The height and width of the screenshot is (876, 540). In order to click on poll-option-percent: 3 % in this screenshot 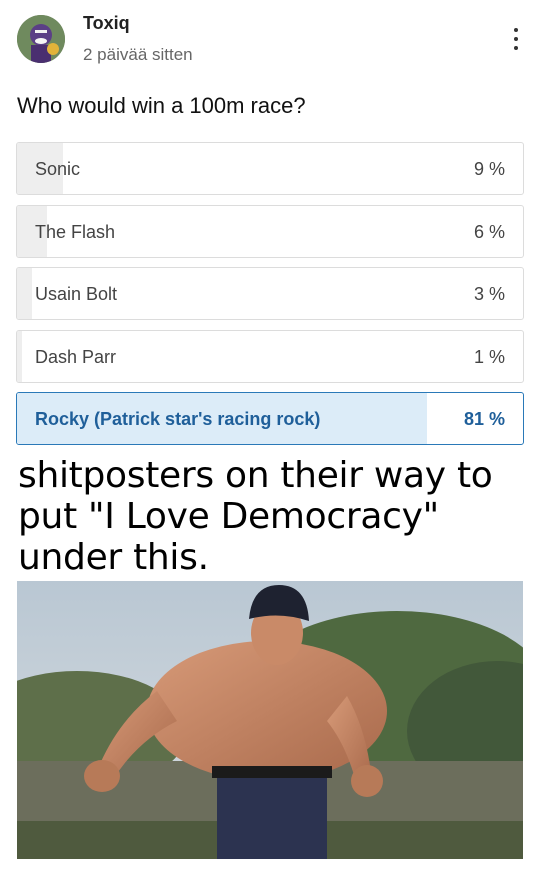, I will do `click(489, 294)`.